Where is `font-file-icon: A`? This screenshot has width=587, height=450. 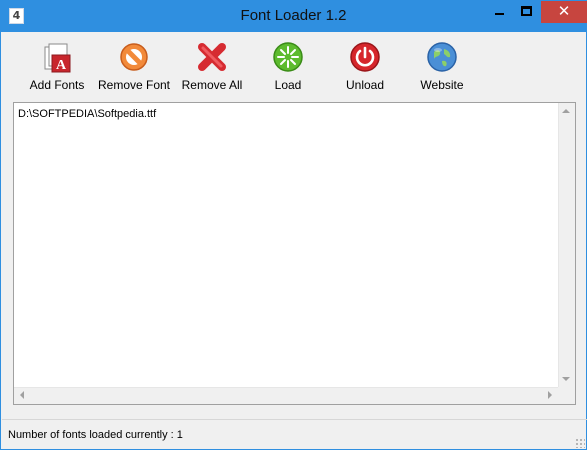
font-file-icon: A is located at coordinates (57, 58).